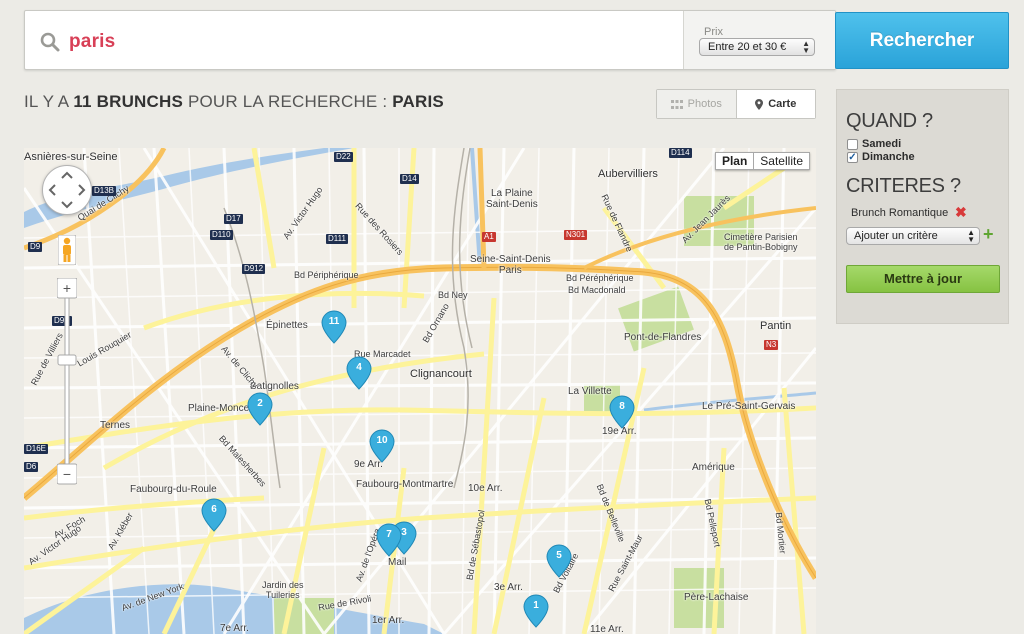 Image resolution: width=1024 pixels, height=634 pixels. Describe the element at coordinates (988, 234) in the screenshot. I see `add-criterion-plus-icon: +` at that location.